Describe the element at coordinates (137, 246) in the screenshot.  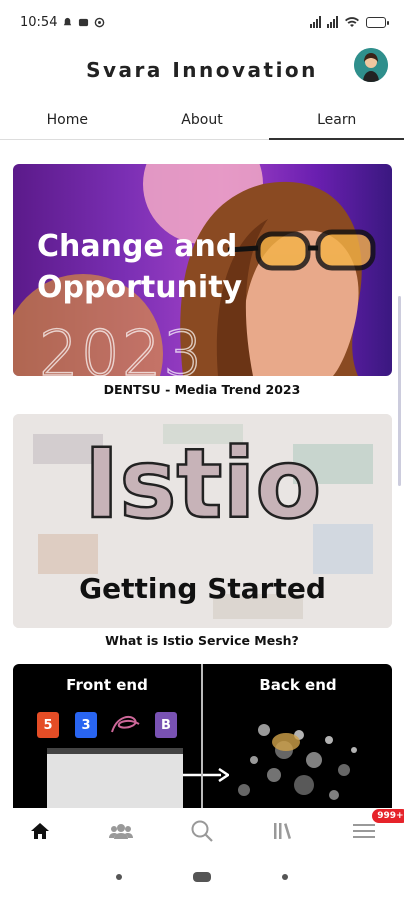
I see `title-line-1: Change and` at that location.